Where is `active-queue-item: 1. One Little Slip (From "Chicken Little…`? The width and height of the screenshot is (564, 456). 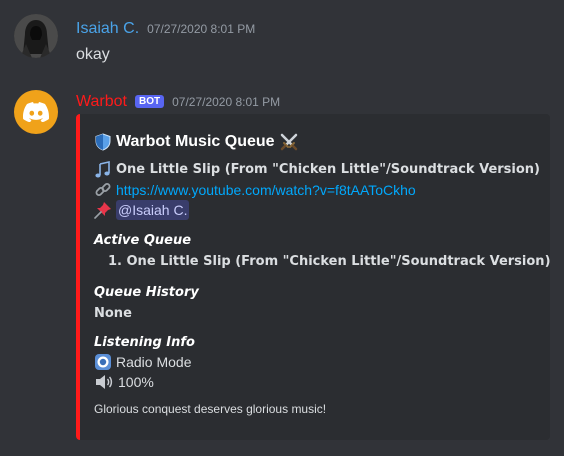 active-queue-item: 1. One Little Slip (From "Chicken Little… is located at coordinates (329, 261).